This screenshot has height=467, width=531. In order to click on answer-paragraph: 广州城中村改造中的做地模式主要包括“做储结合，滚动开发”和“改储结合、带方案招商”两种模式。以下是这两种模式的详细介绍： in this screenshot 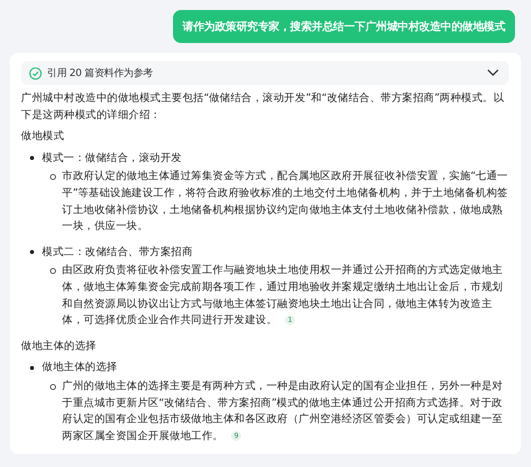, I will do `click(263, 107)`.